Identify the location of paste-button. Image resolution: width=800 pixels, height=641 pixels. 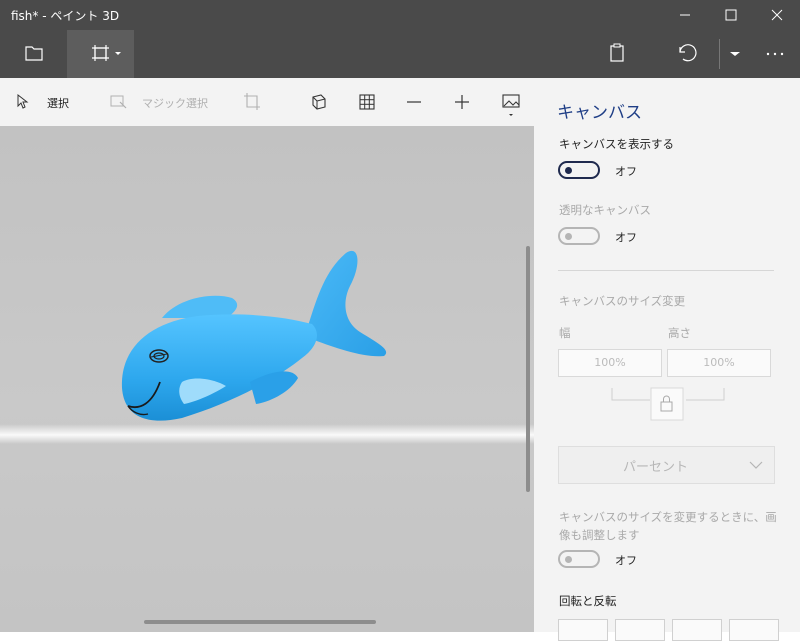
(617, 54).